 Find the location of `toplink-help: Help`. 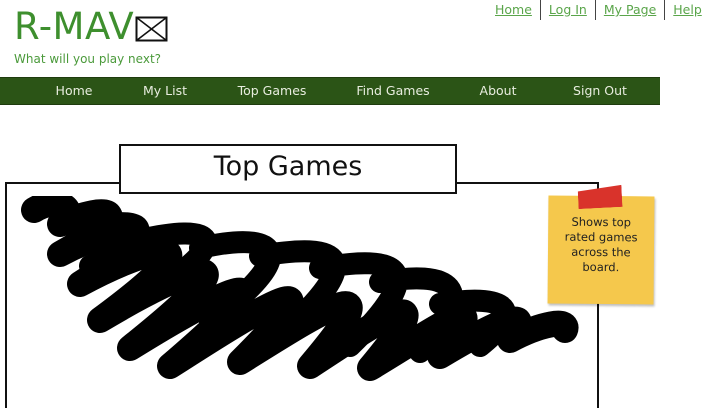

toplink-help: Help is located at coordinates (685, 10).